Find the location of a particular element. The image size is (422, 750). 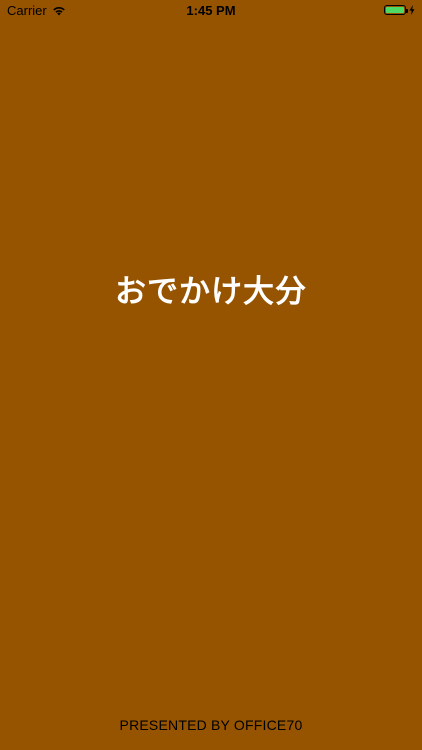

status-bar: Carrier 1:45 PM is located at coordinates (211, 11).